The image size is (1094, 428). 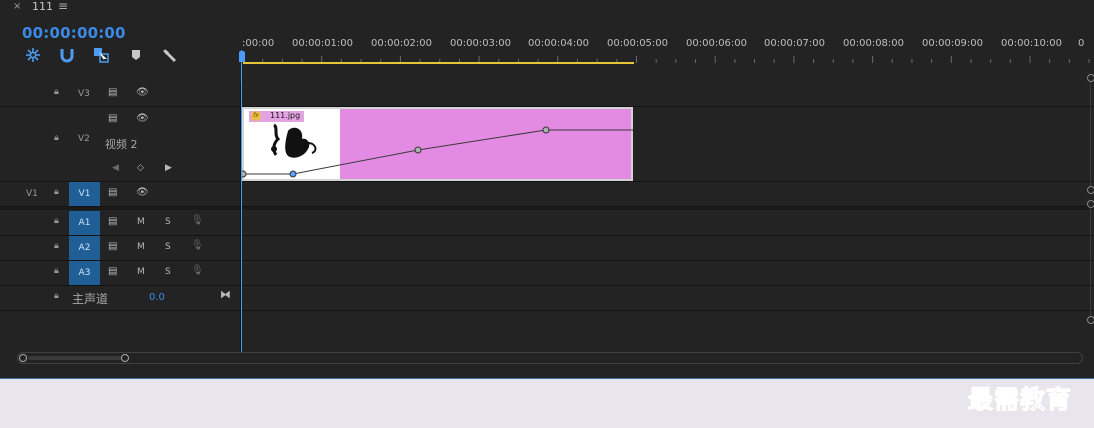 I want to click on track-target-a2: A2, so click(x=84, y=248).